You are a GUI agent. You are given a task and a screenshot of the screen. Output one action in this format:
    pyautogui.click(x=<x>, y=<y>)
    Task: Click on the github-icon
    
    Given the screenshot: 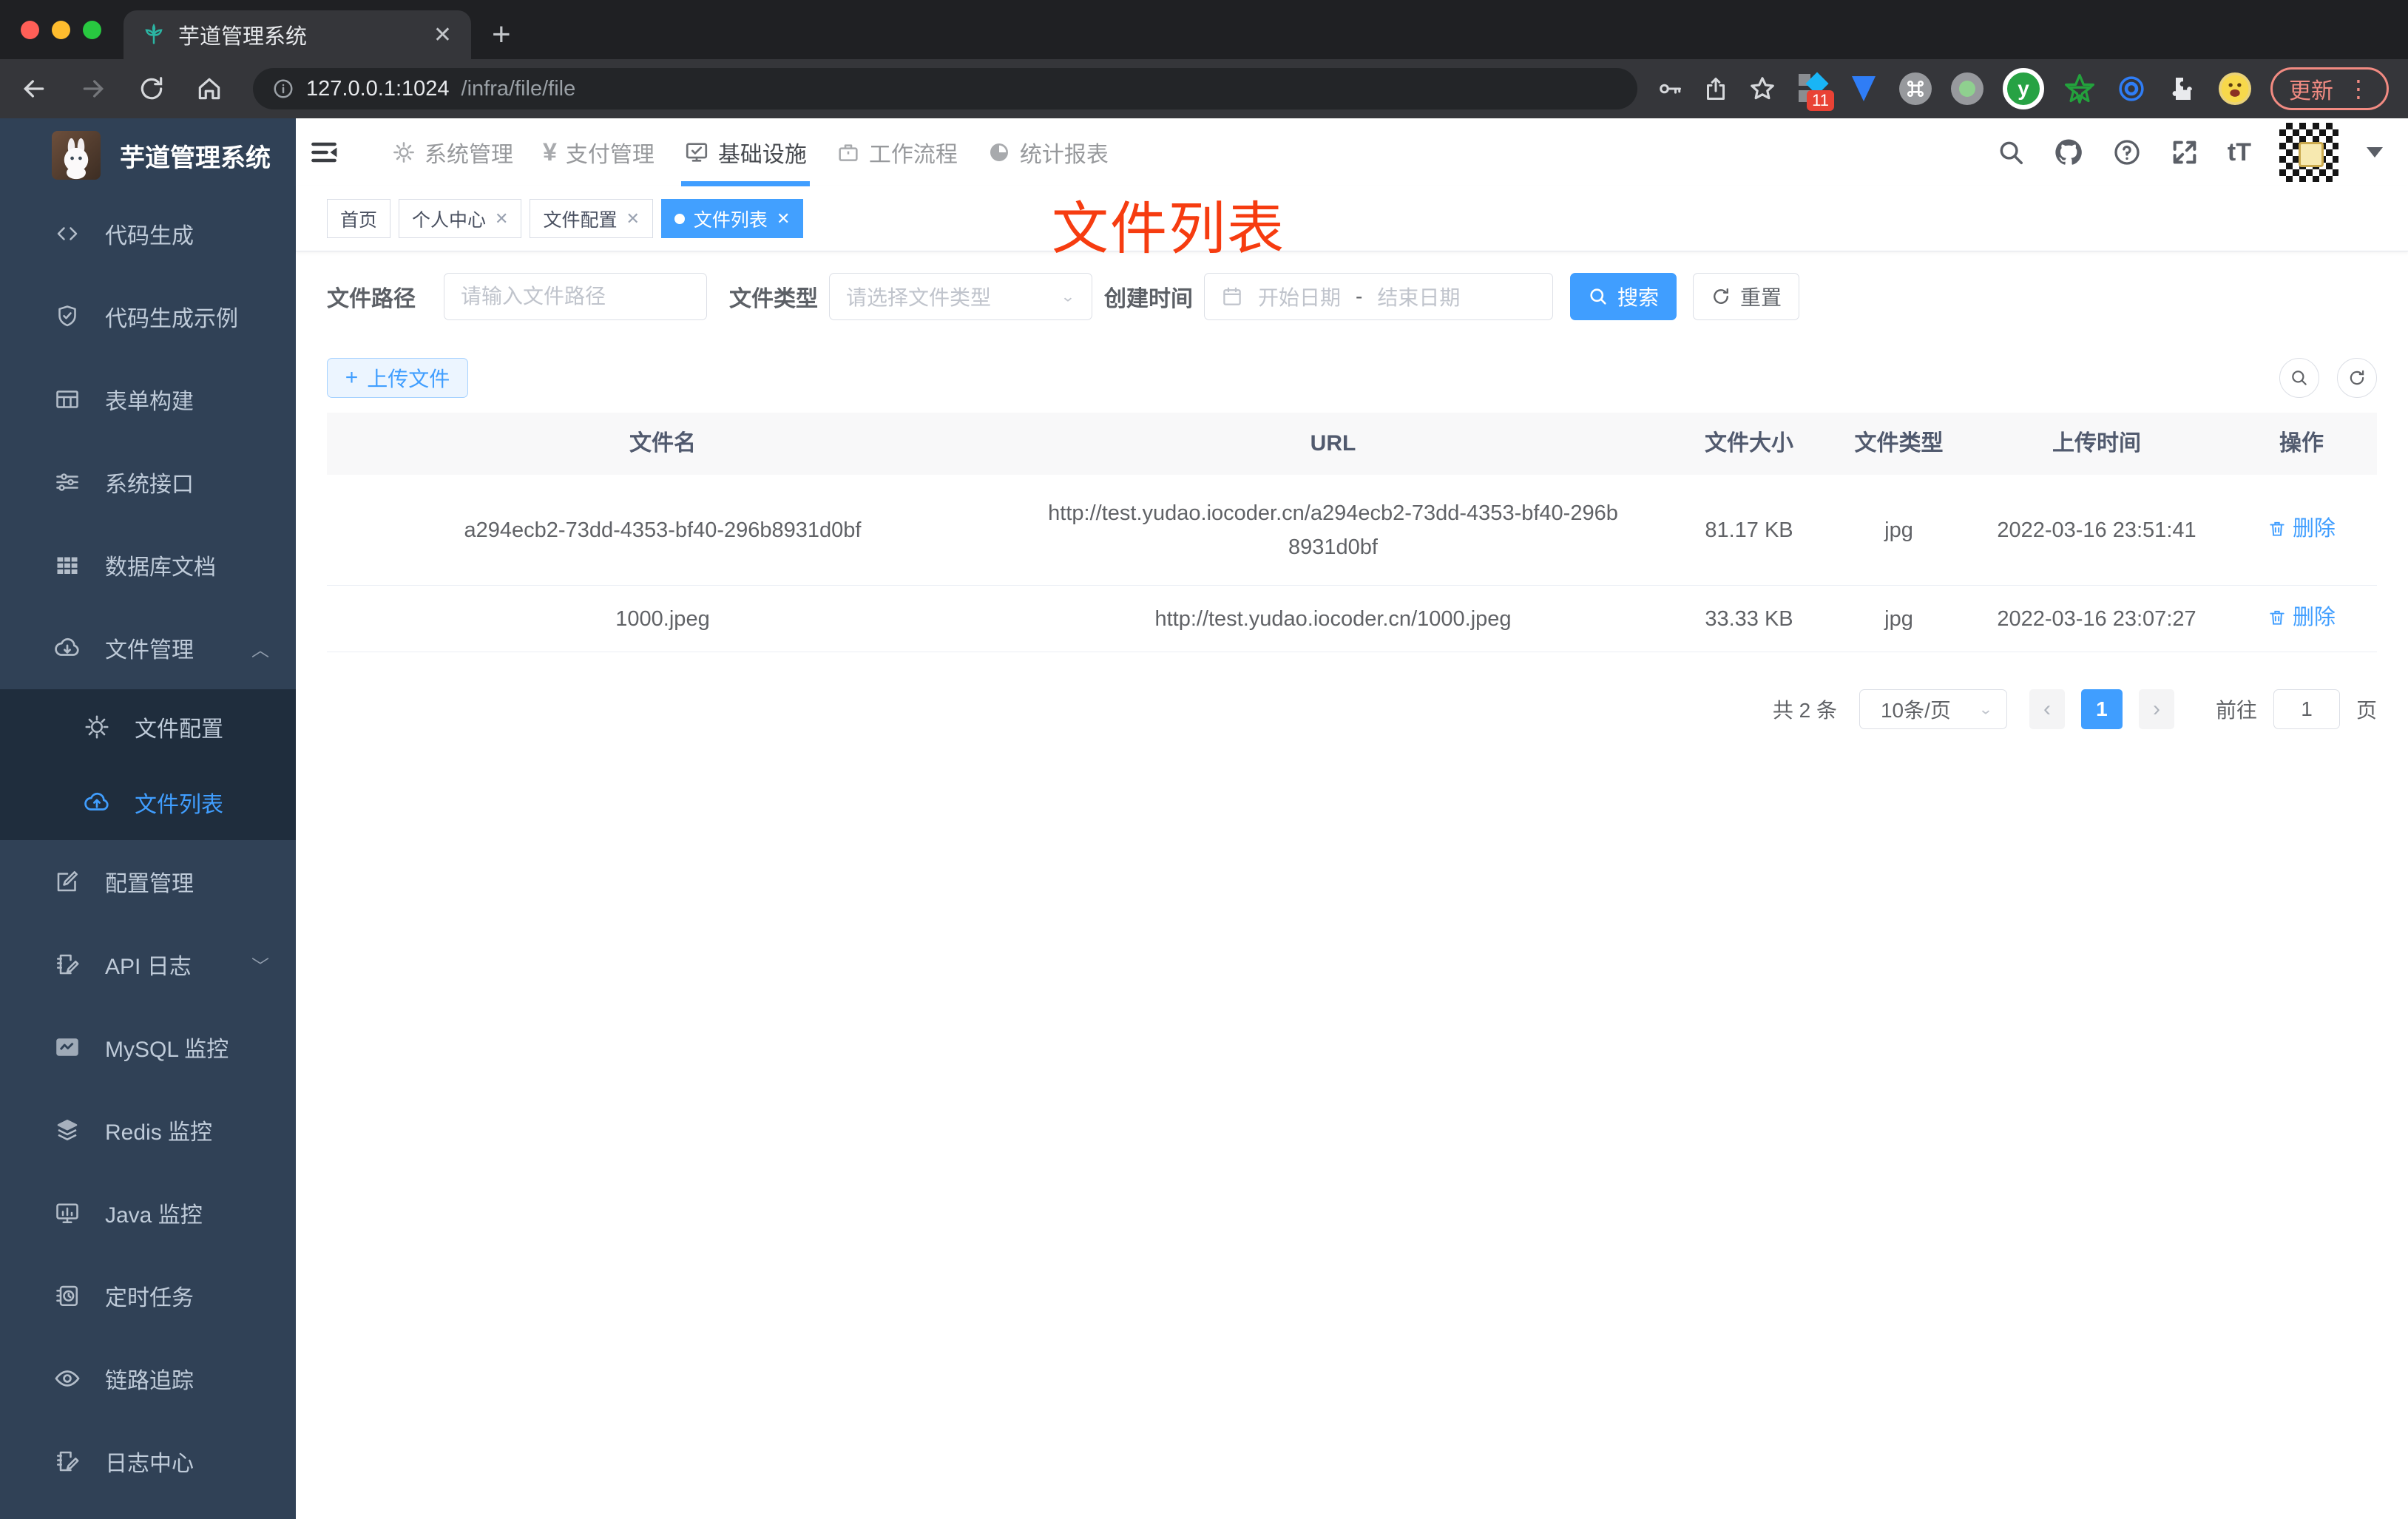 What is the action you would take?
    pyautogui.click(x=2068, y=152)
    